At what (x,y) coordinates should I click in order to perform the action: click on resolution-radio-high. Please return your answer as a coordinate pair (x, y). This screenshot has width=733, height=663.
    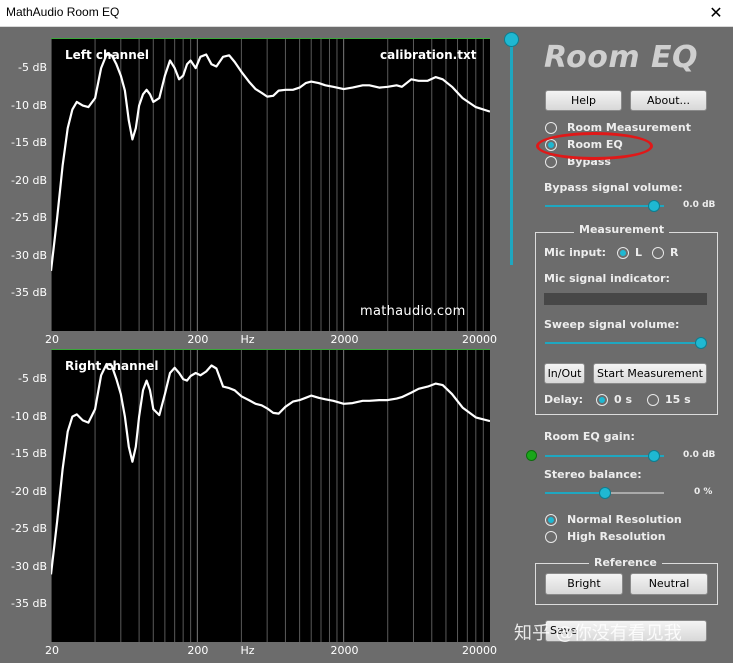
    Looking at the image, I should click on (551, 537).